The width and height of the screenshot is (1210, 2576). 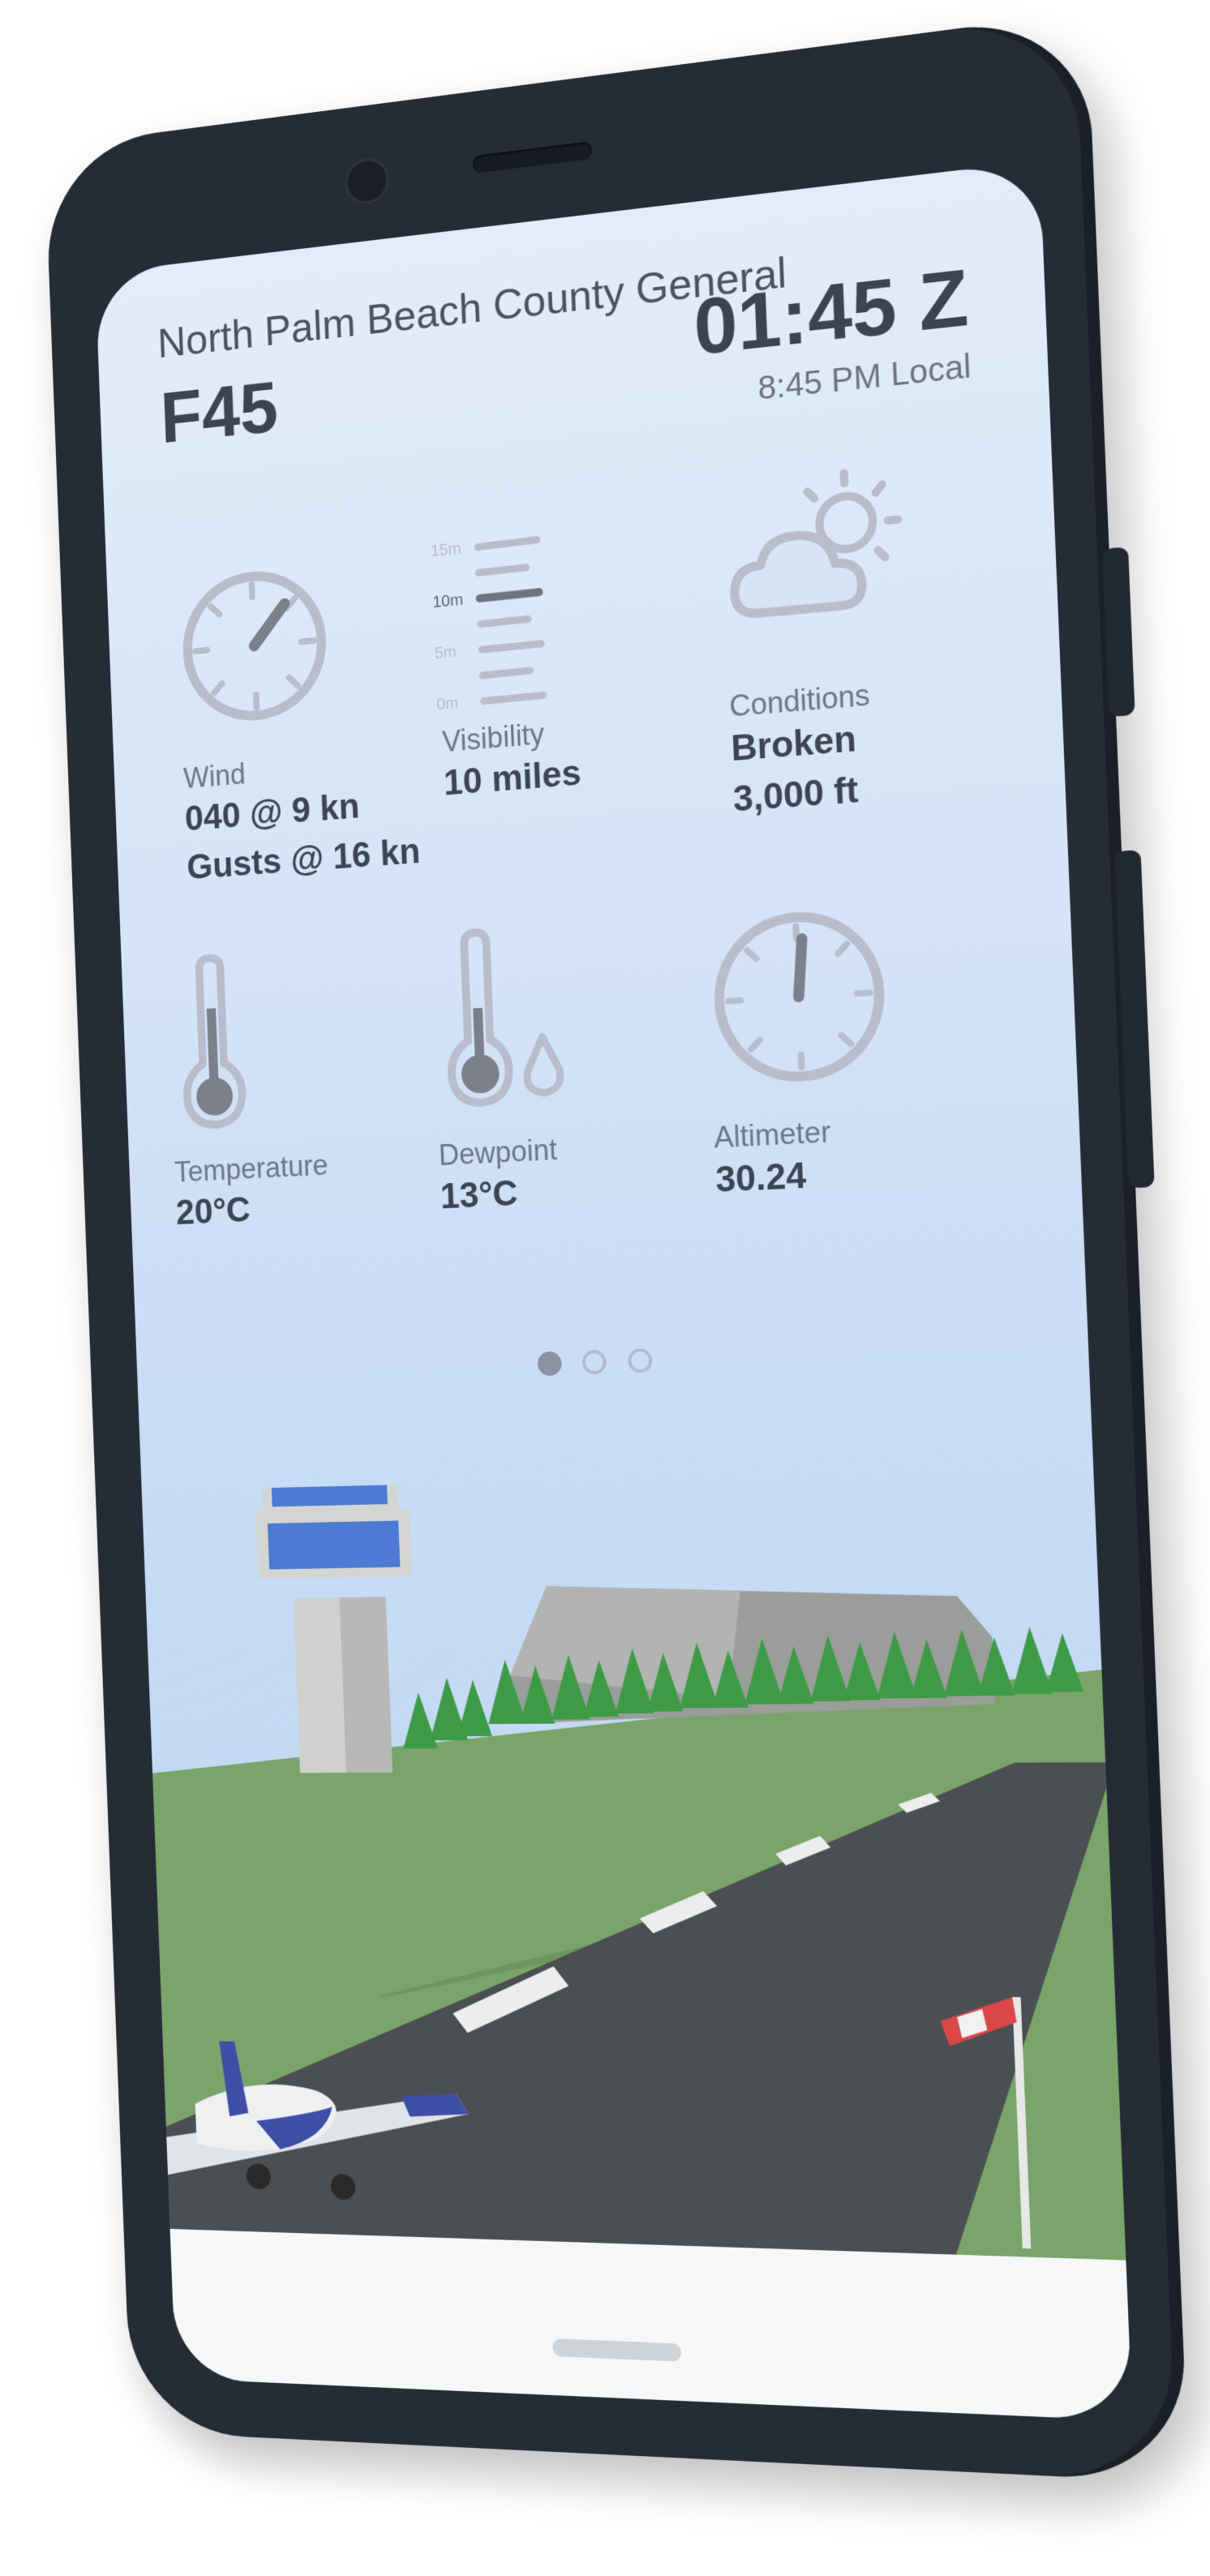 I want to click on visibility-tick-10: 10m, so click(x=447, y=601).